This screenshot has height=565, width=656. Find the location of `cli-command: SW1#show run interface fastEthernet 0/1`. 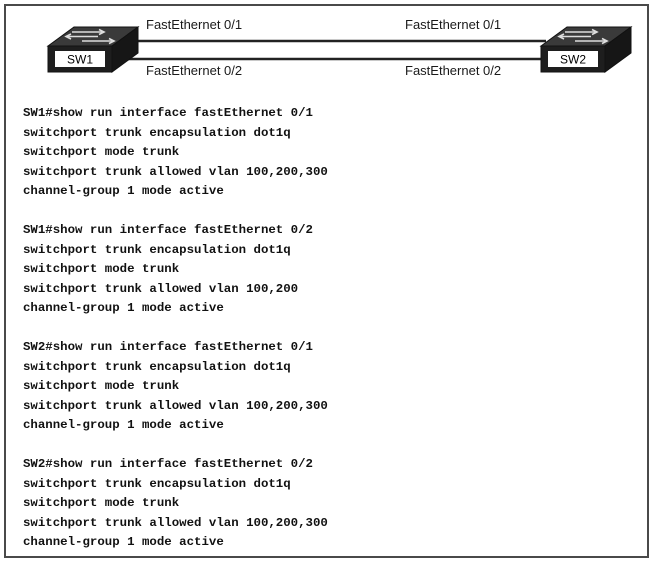

cli-command: SW1#show run interface fastEthernet 0/1 is located at coordinates (168, 113).